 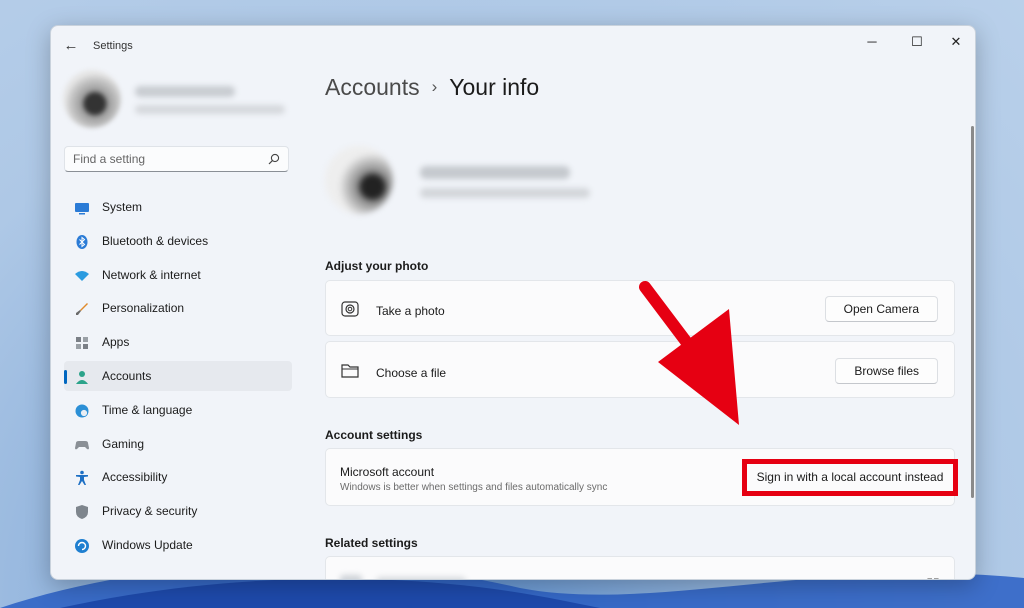 I want to click on choose-file-label: Choose a file, so click(x=411, y=373).